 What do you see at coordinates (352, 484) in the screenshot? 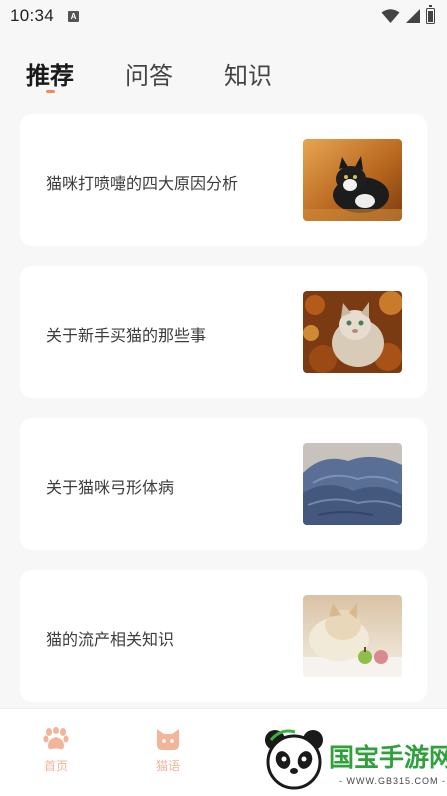
I see `blue-knit-blanket-photo` at bounding box center [352, 484].